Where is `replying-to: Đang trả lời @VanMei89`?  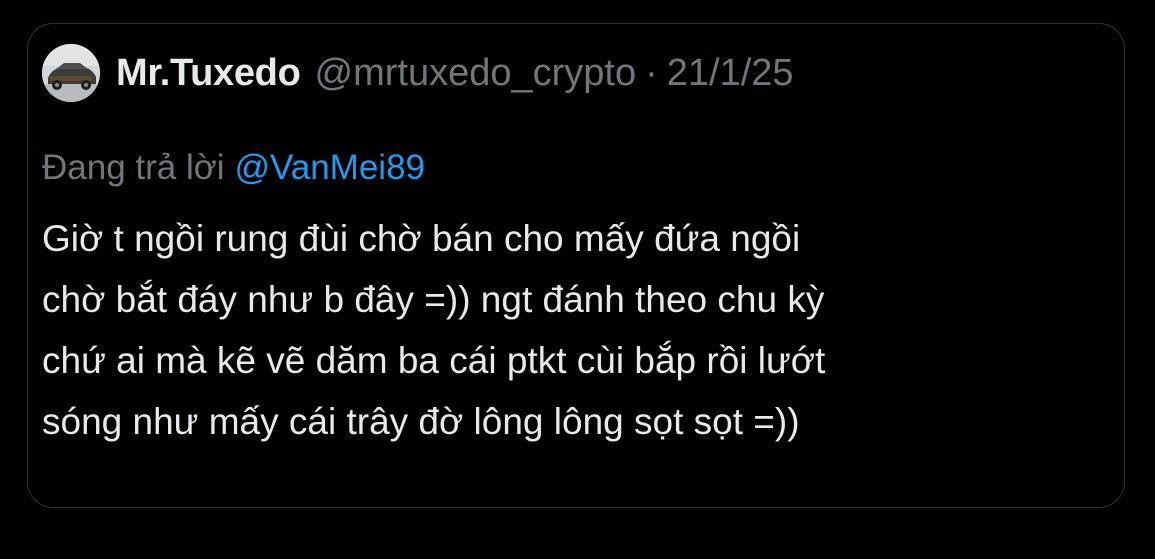
replying-to: Đang trả lời @VanMei89 is located at coordinates (233, 168).